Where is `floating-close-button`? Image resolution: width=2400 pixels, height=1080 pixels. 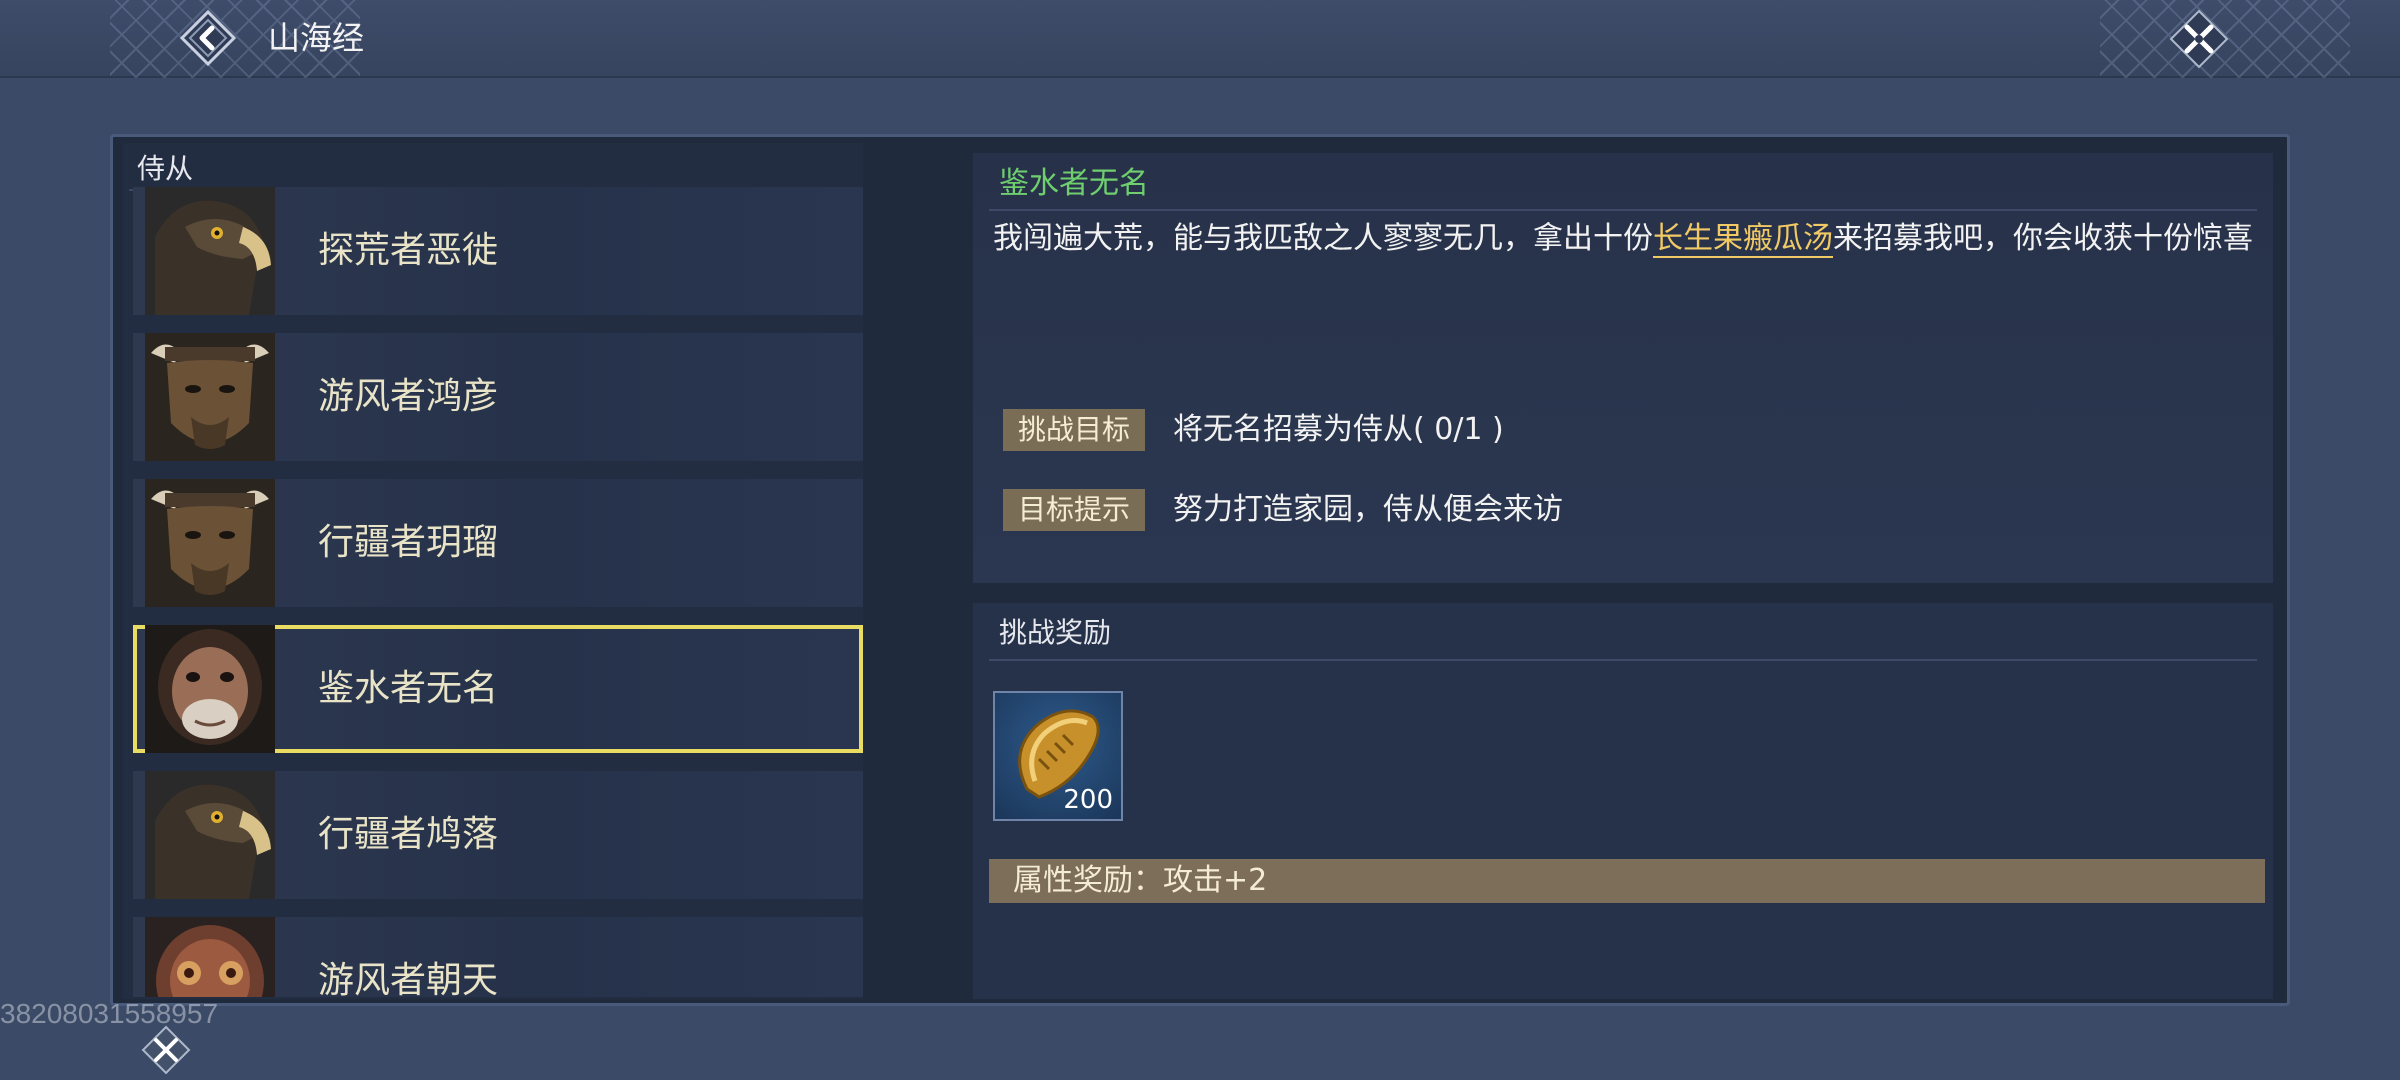
floating-close-button is located at coordinates (166, 1050).